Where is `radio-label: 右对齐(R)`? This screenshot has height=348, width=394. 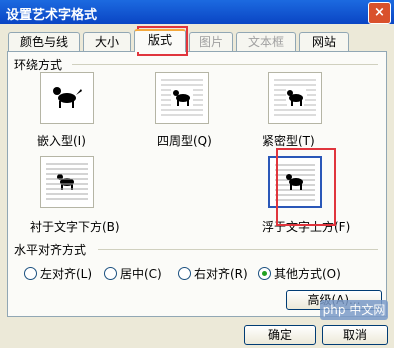 radio-label: 右对齐(R) is located at coordinates (221, 274).